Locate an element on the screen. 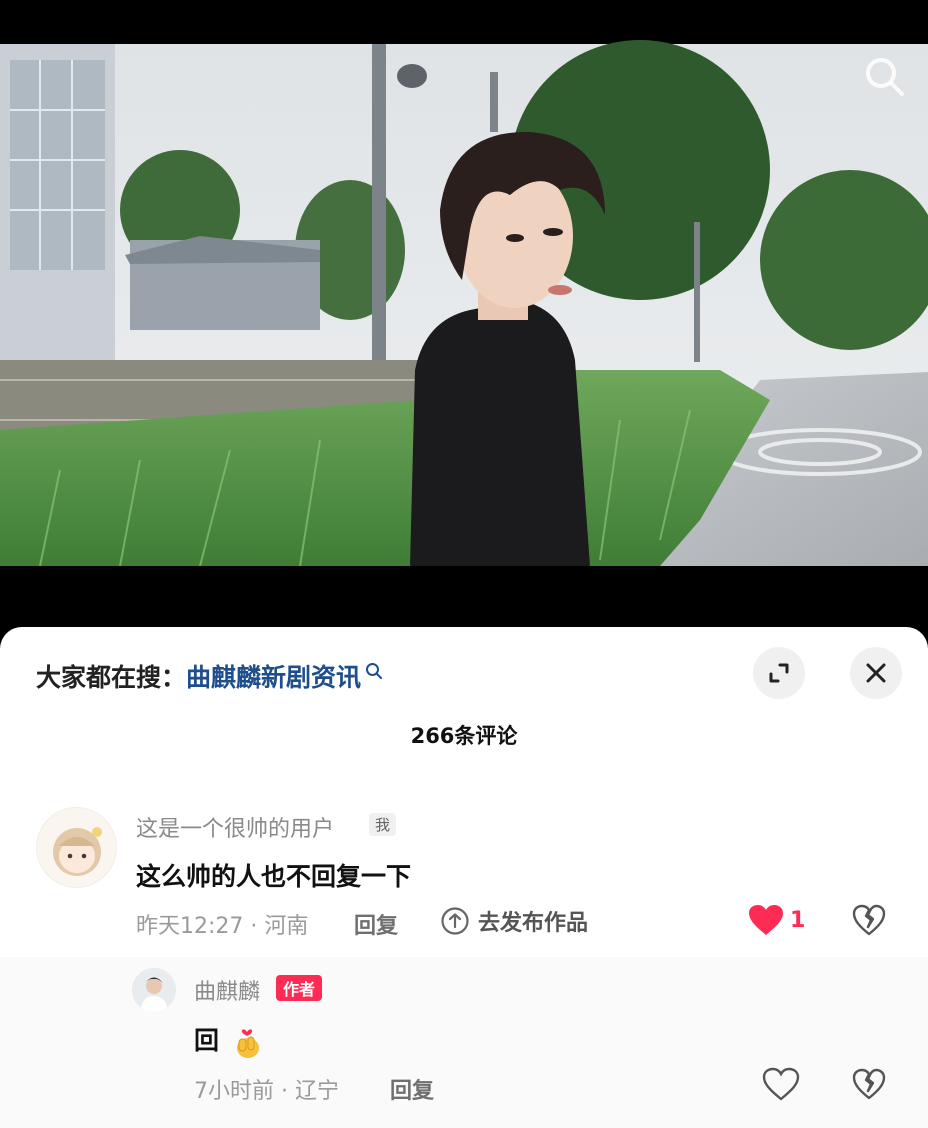  comment-username: 这是一个很帅的用户 is located at coordinates (235, 827).